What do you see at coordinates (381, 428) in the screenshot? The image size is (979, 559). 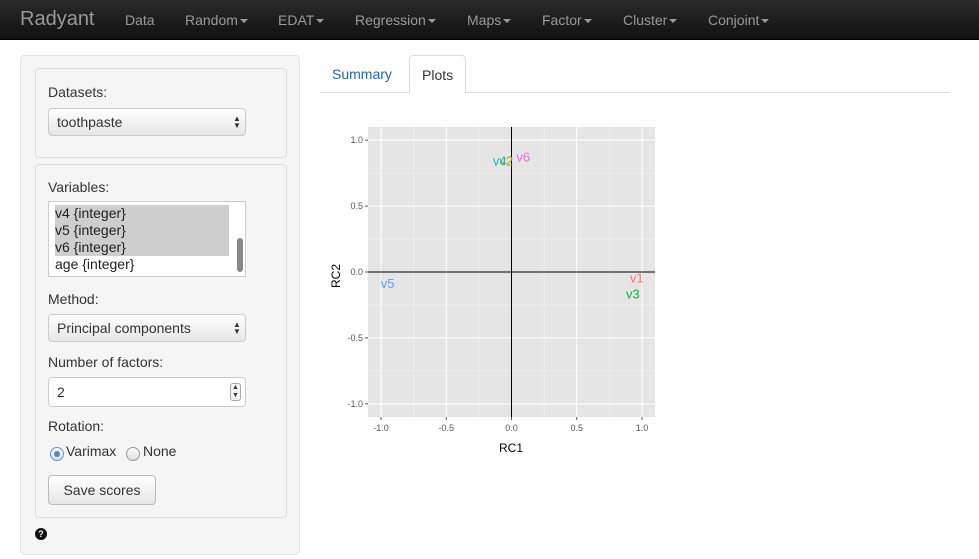 I see `x-tick-label: -1.0` at bounding box center [381, 428].